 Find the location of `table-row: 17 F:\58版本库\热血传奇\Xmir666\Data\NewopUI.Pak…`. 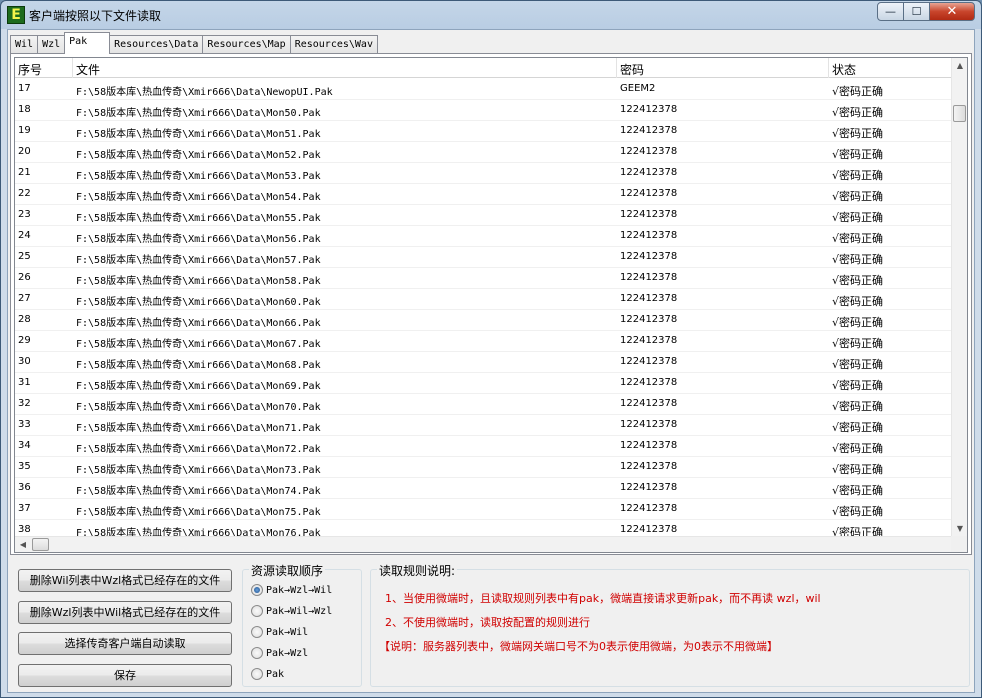

table-row: 17 F:\58版本库\热血传奇\Xmir666\Data\NewopUI.Pak… is located at coordinates (485, 89).